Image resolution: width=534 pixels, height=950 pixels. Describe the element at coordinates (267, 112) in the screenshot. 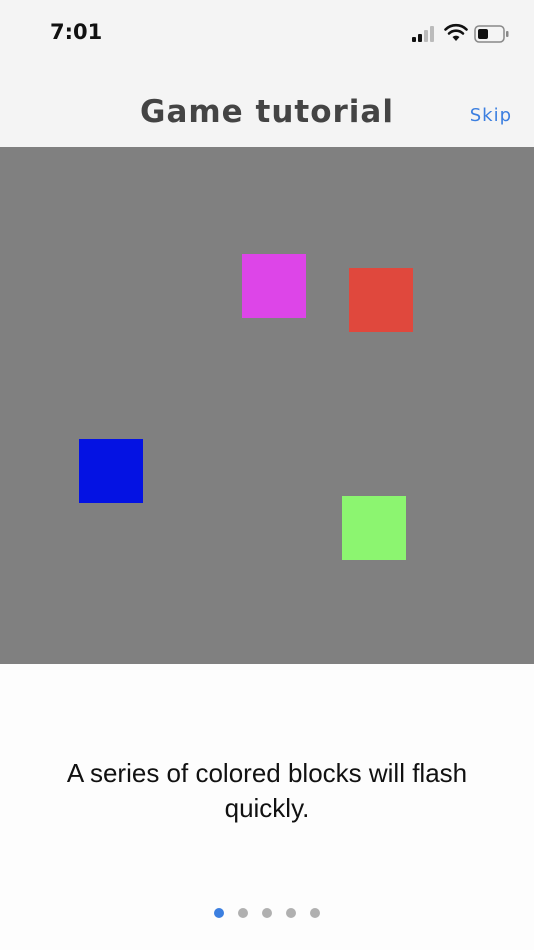

I see `page-title: Game tutorial` at that location.